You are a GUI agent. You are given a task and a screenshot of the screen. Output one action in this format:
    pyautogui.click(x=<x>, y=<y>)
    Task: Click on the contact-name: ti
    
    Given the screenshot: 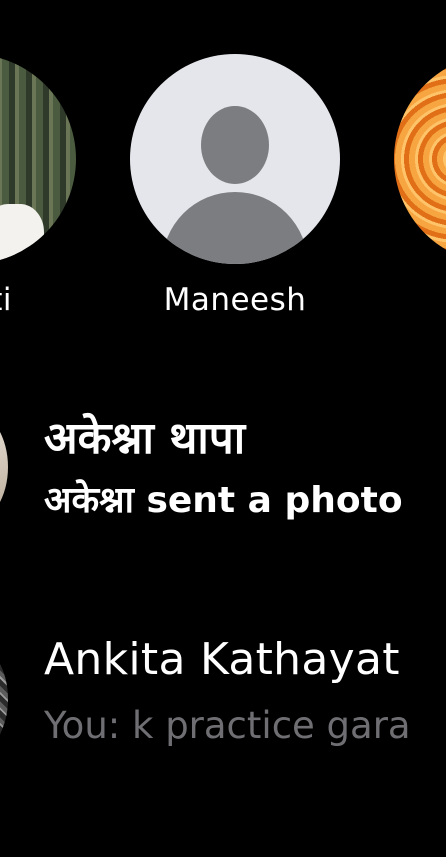 What is the action you would take?
    pyautogui.click(x=6, y=300)
    